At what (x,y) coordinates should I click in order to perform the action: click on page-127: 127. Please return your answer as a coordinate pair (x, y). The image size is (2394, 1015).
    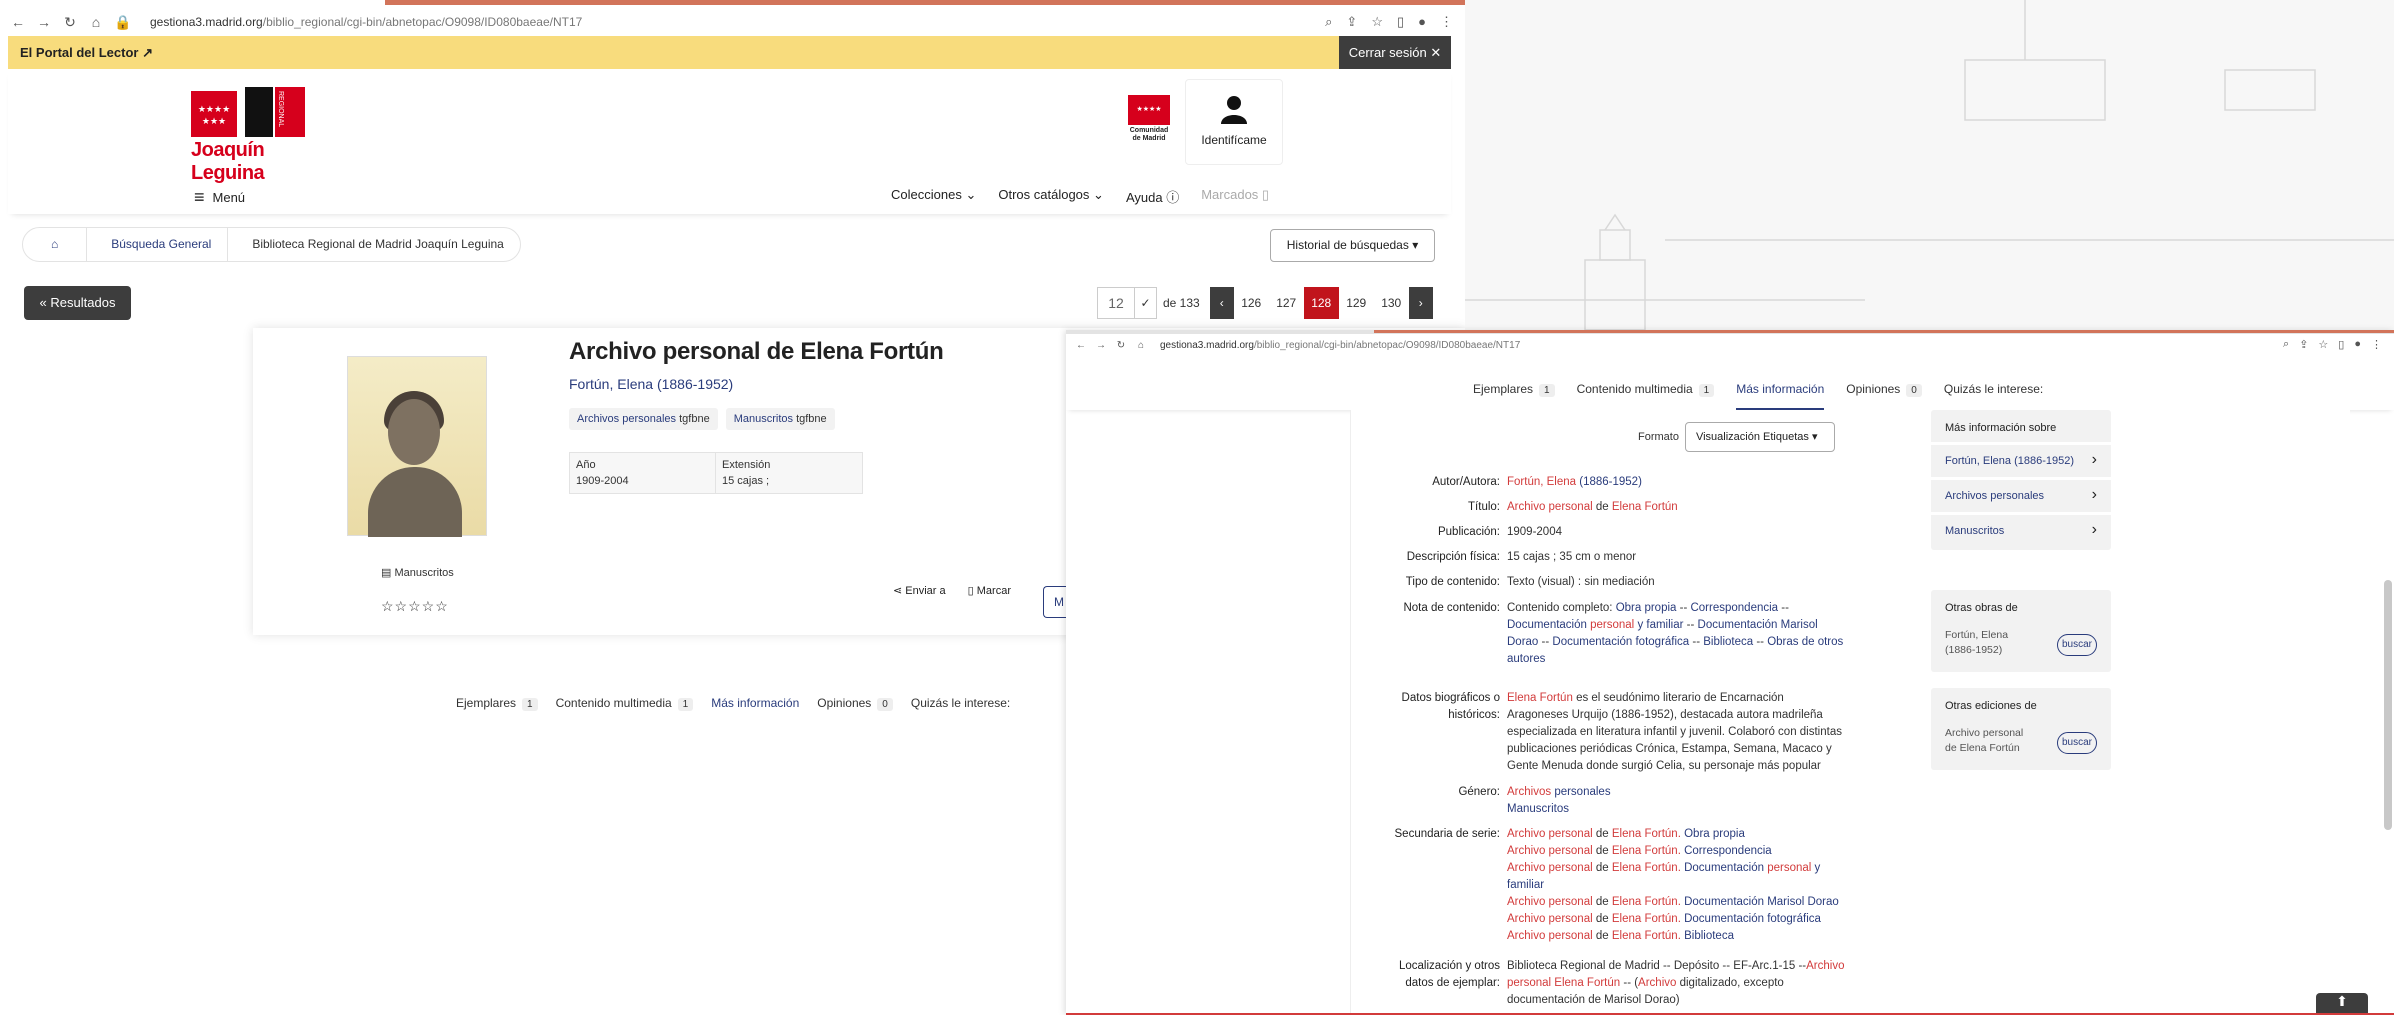
    Looking at the image, I should click on (1286, 303).